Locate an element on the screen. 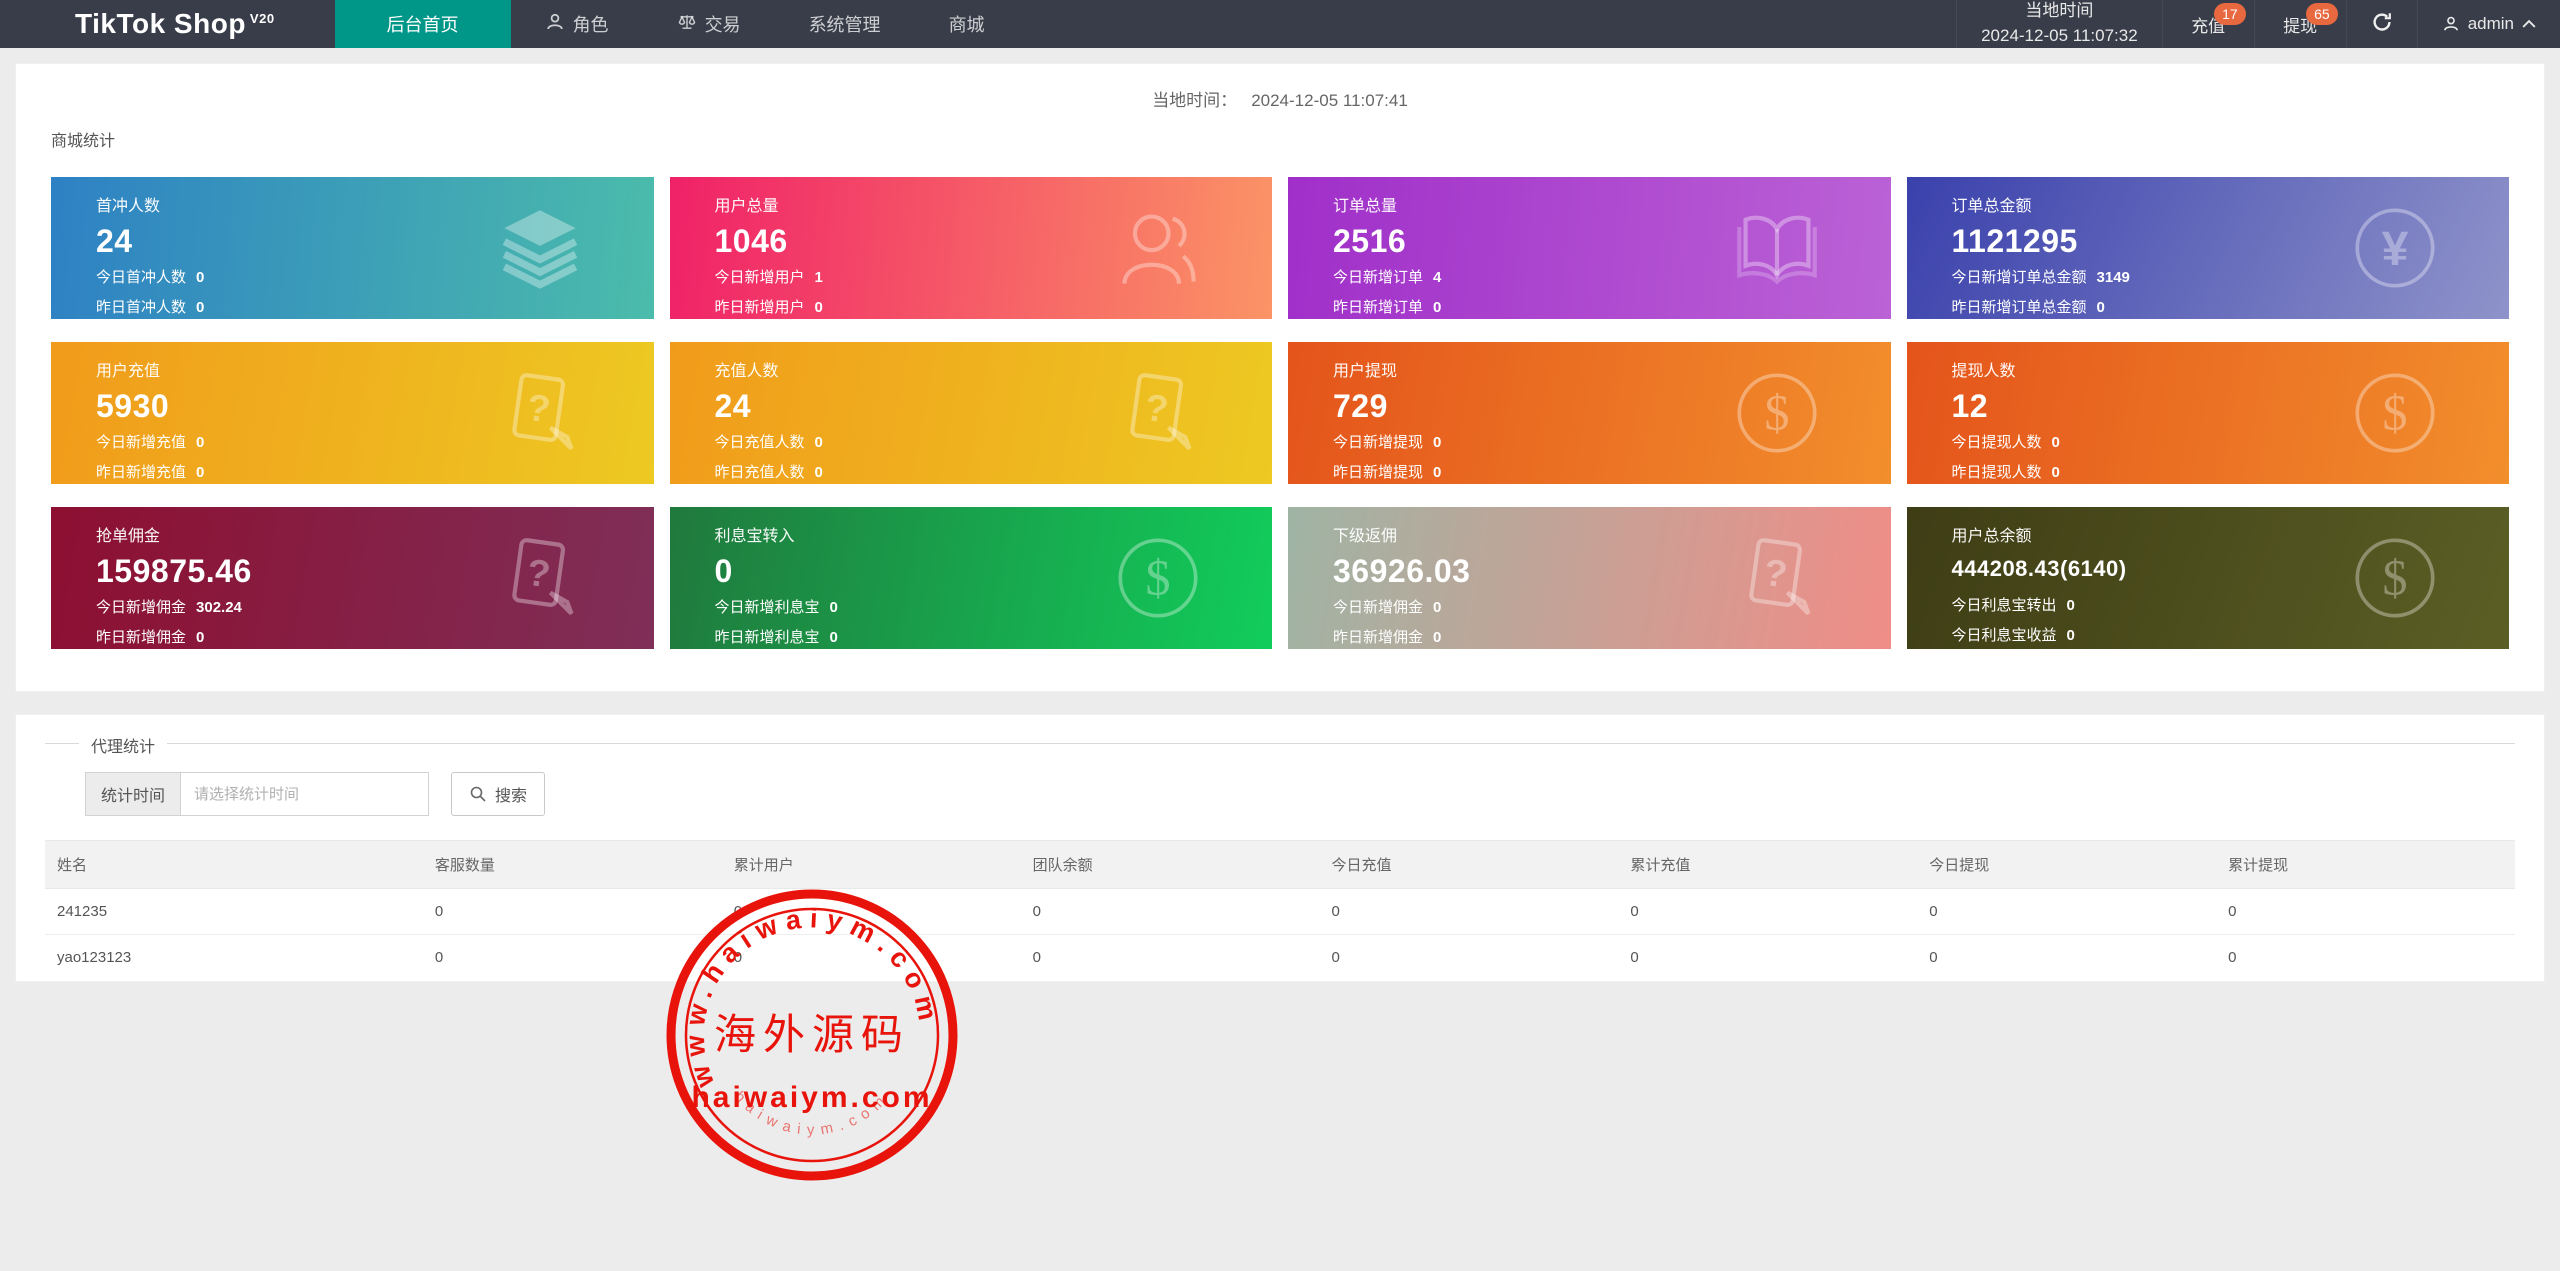 This screenshot has width=2560, height=1271. agent-section-title: 代理统计 is located at coordinates (123, 745).